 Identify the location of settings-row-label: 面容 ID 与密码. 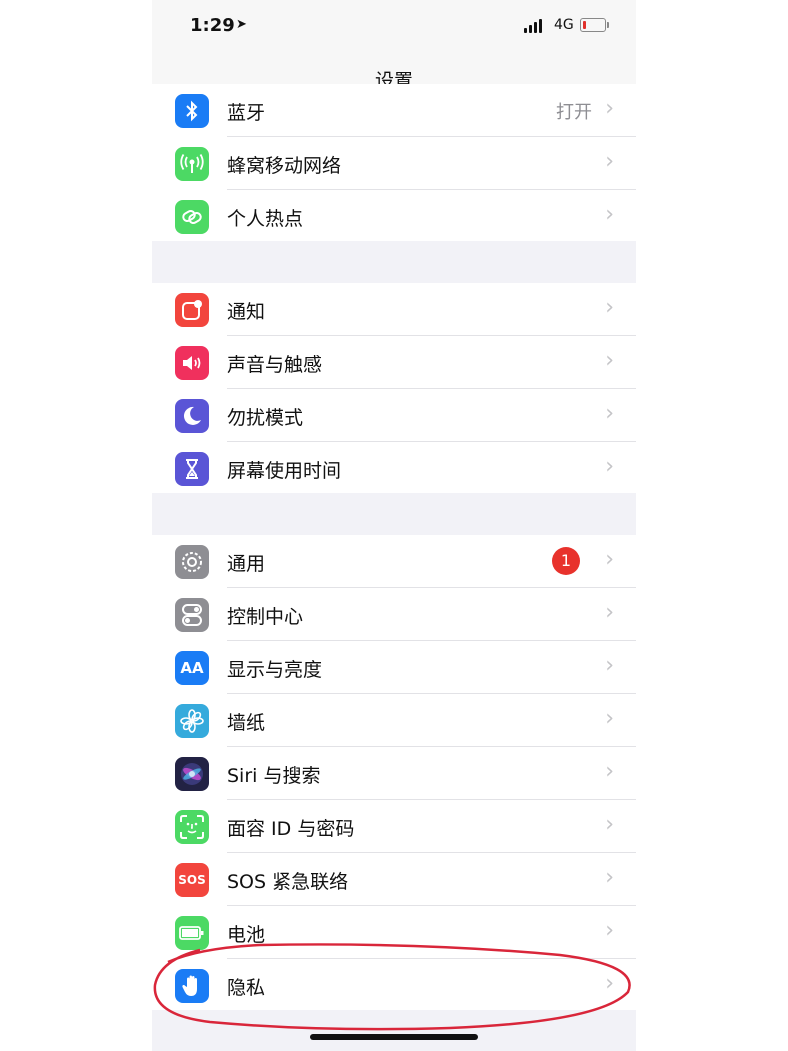
(291, 829).